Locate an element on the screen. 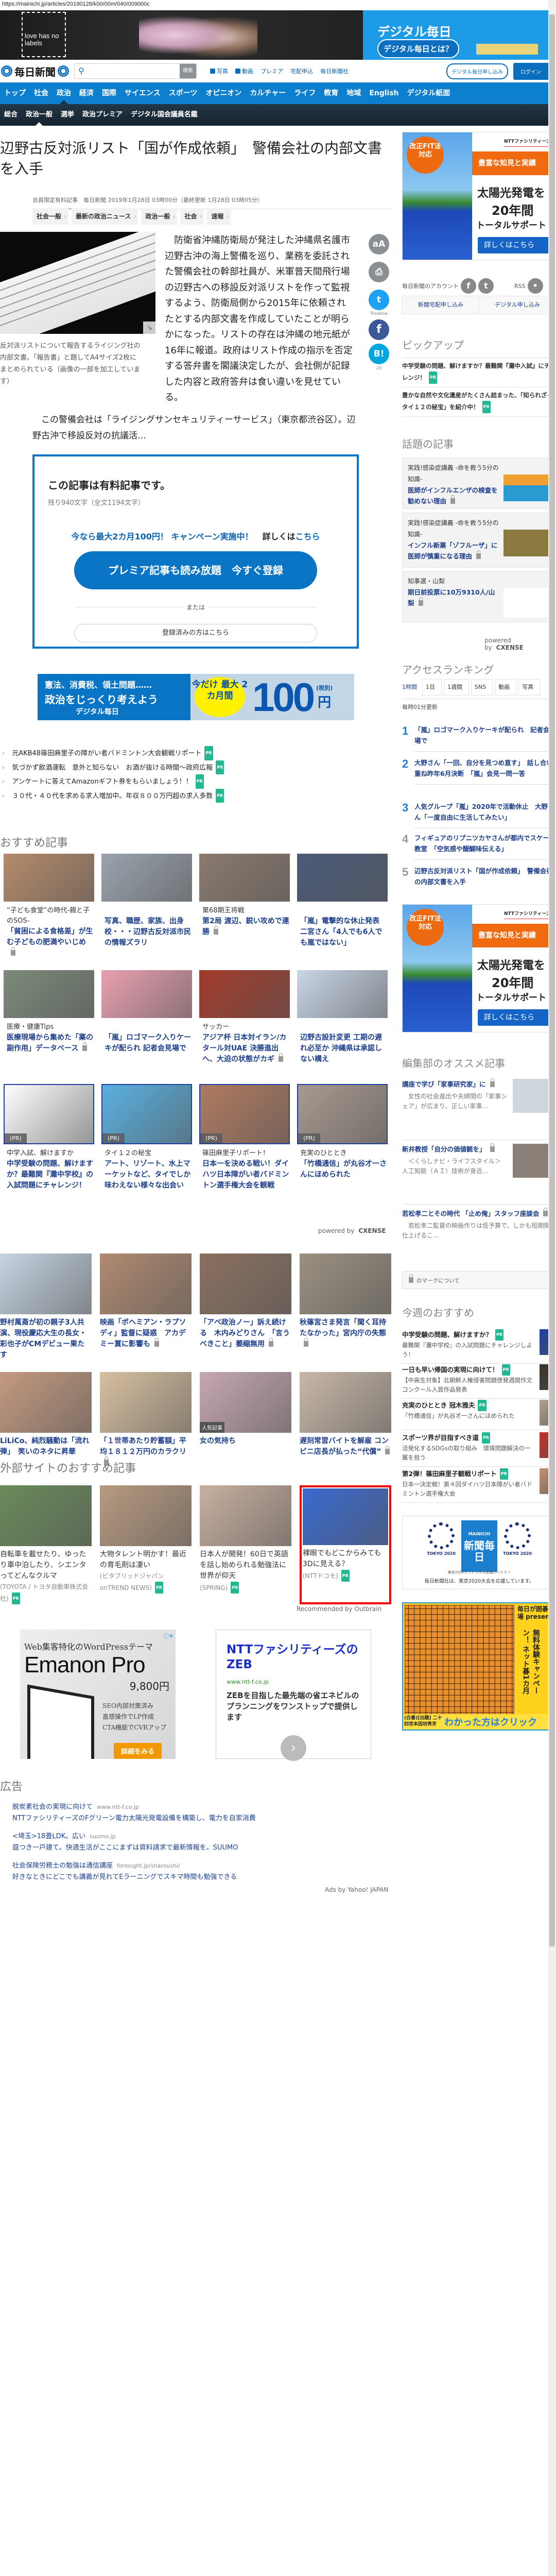 This screenshot has width=556, height=2576. outbrain-credit: Recommended by Outbrain is located at coordinates (339, 1609).